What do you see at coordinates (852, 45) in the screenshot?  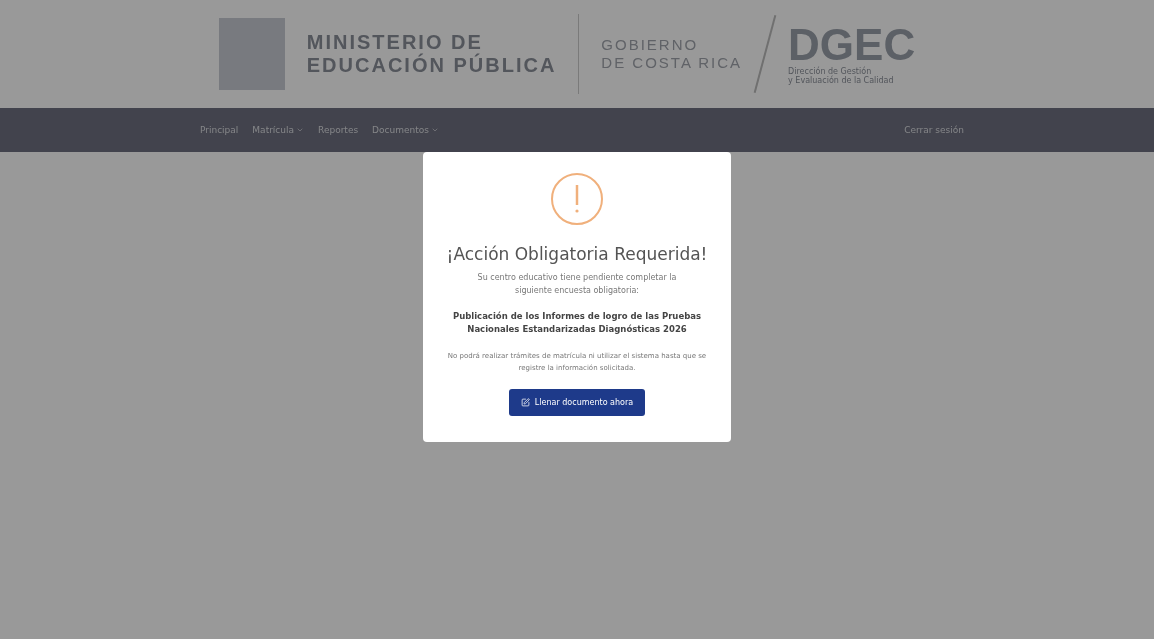 I see `dgec-logo-text: DGEC` at bounding box center [852, 45].